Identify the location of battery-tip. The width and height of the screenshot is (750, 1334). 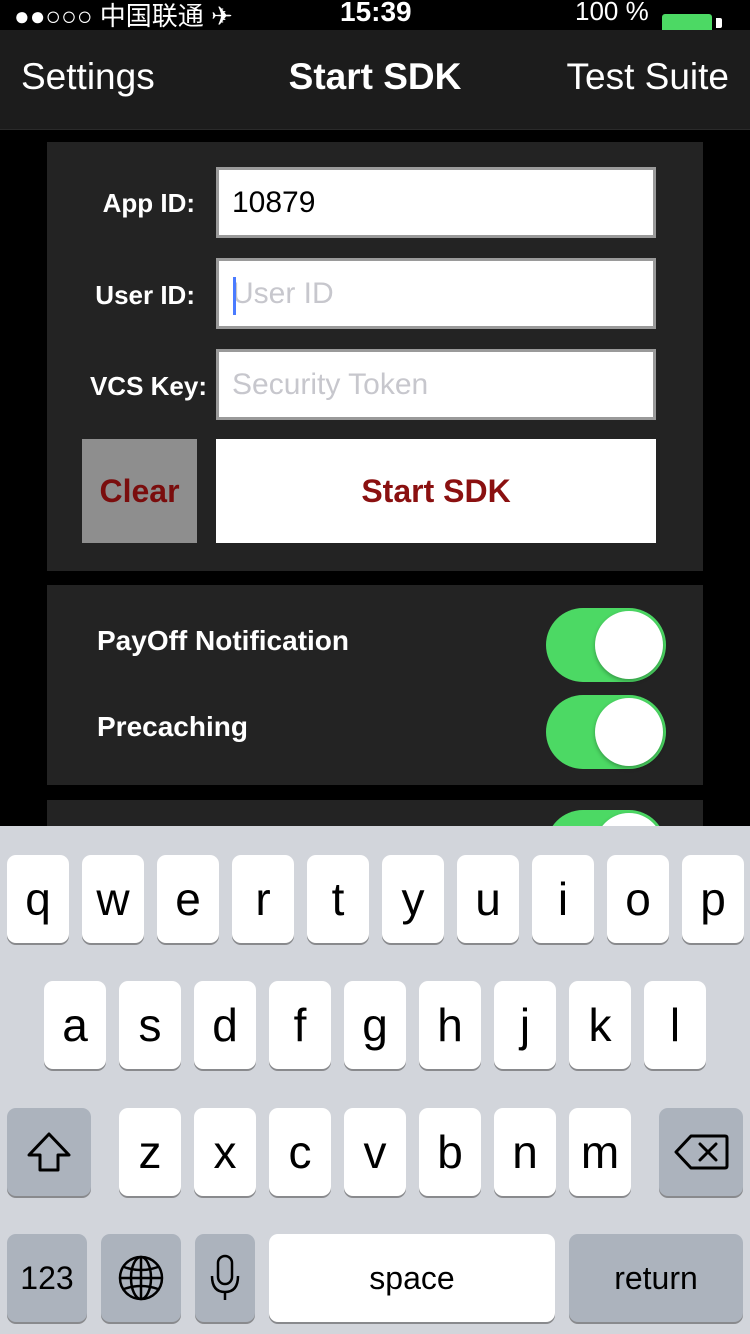
(719, 23).